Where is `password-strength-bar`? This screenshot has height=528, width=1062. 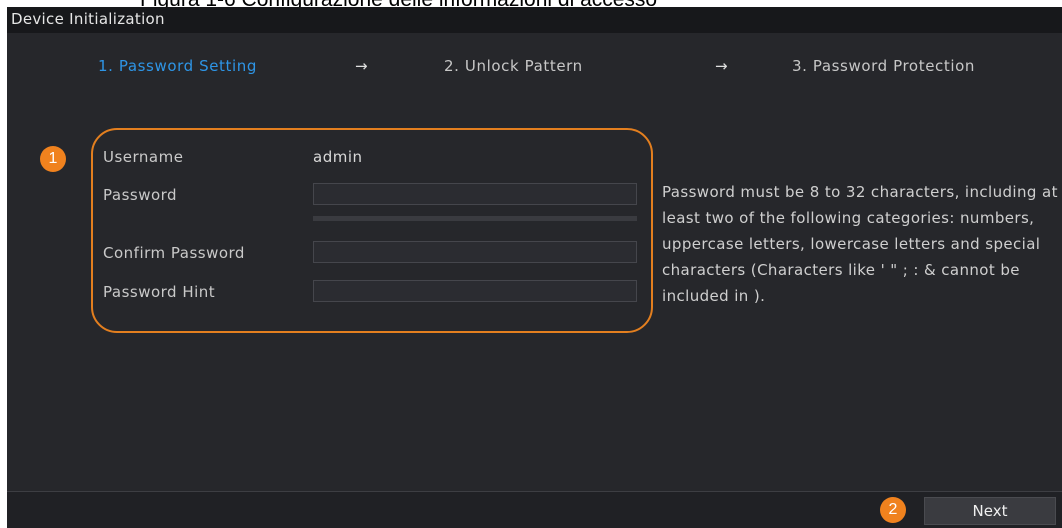 password-strength-bar is located at coordinates (475, 218).